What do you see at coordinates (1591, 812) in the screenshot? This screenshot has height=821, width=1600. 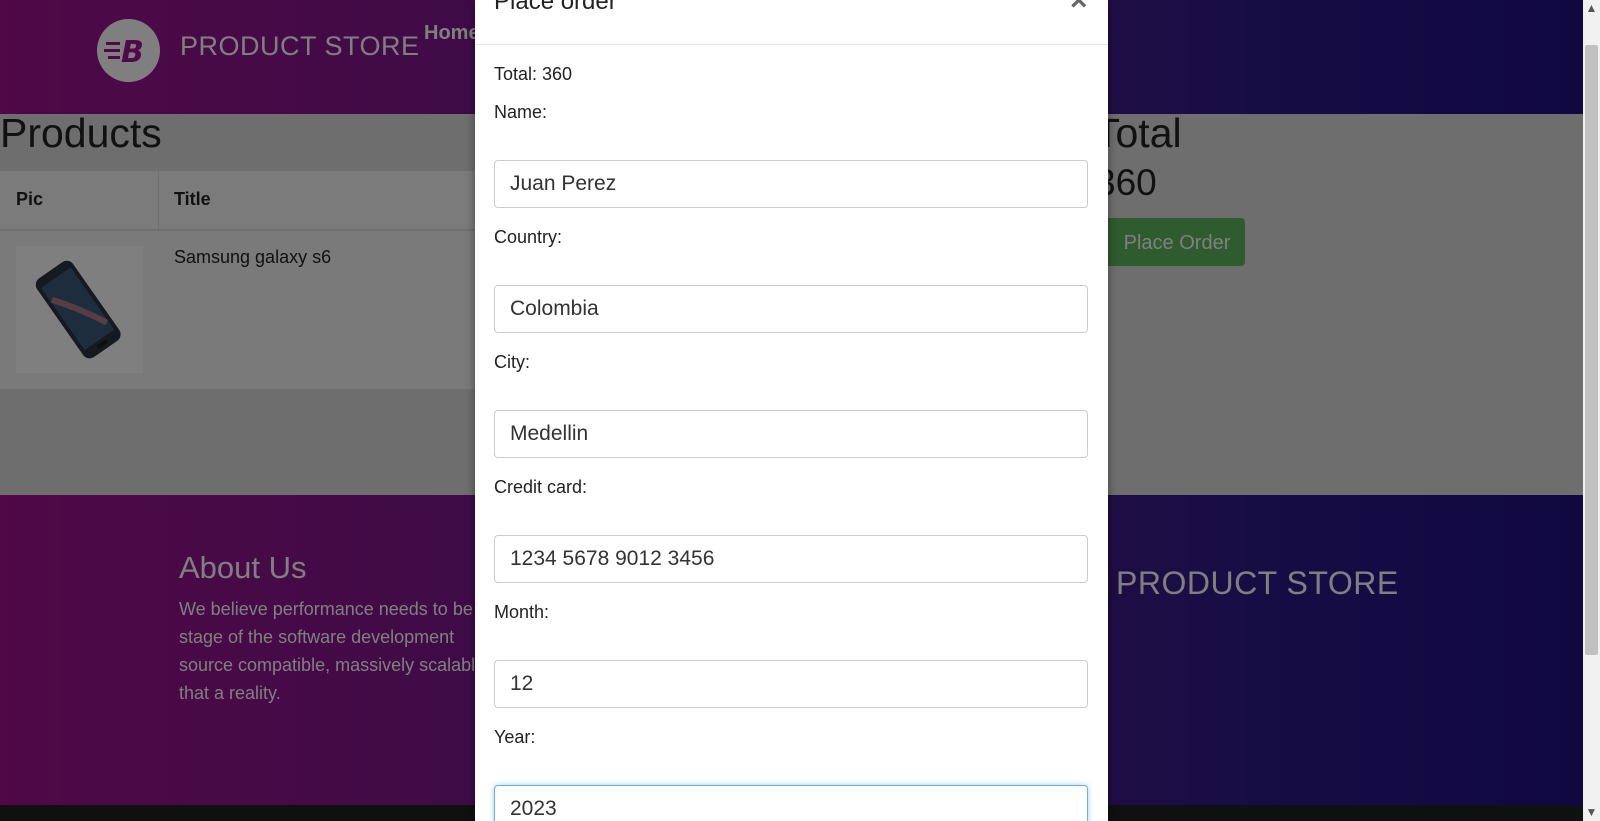 I see `scroll-down-arrow-icon: ▼` at bounding box center [1591, 812].